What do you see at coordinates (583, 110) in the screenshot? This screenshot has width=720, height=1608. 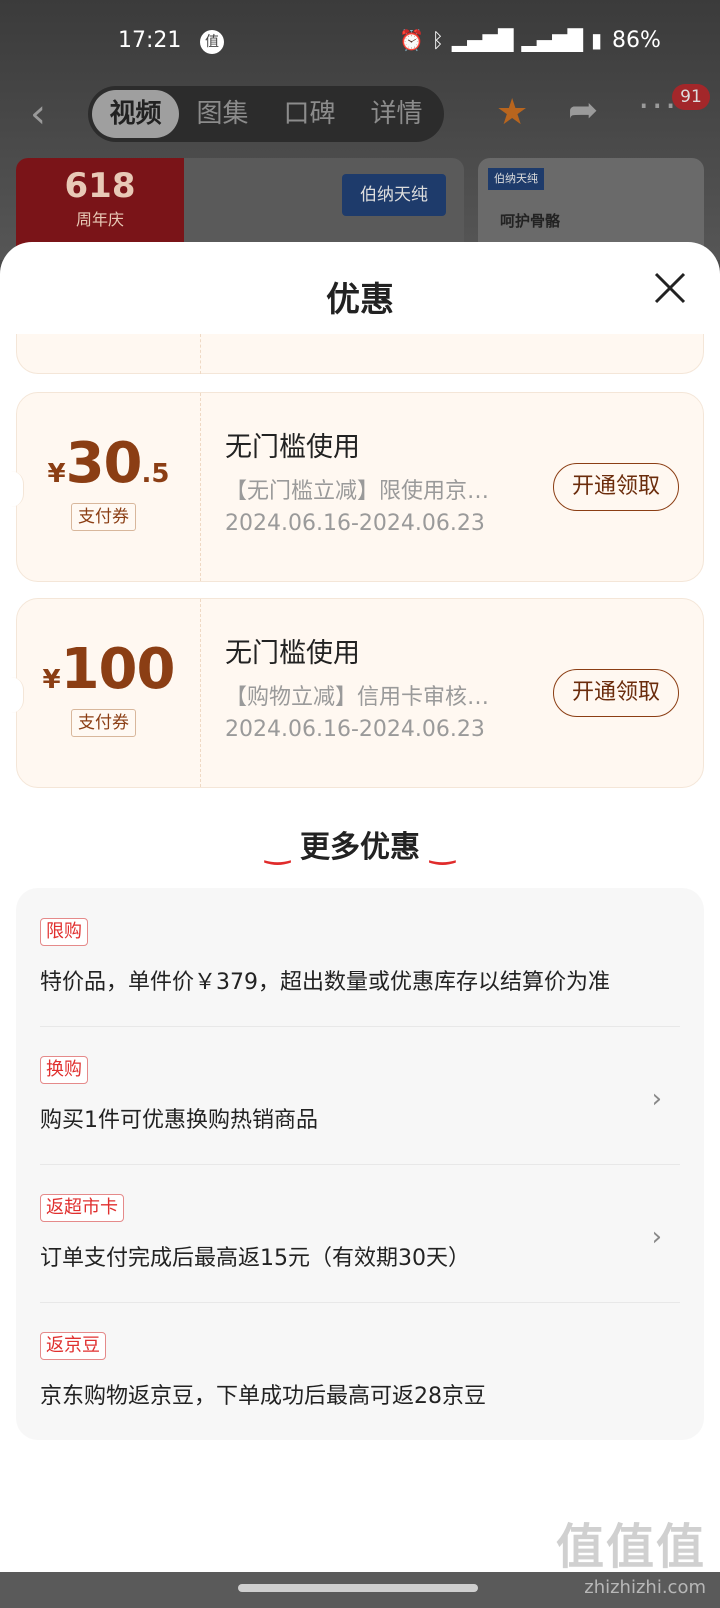 I see `share-icon: ➦` at bounding box center [583, 110].